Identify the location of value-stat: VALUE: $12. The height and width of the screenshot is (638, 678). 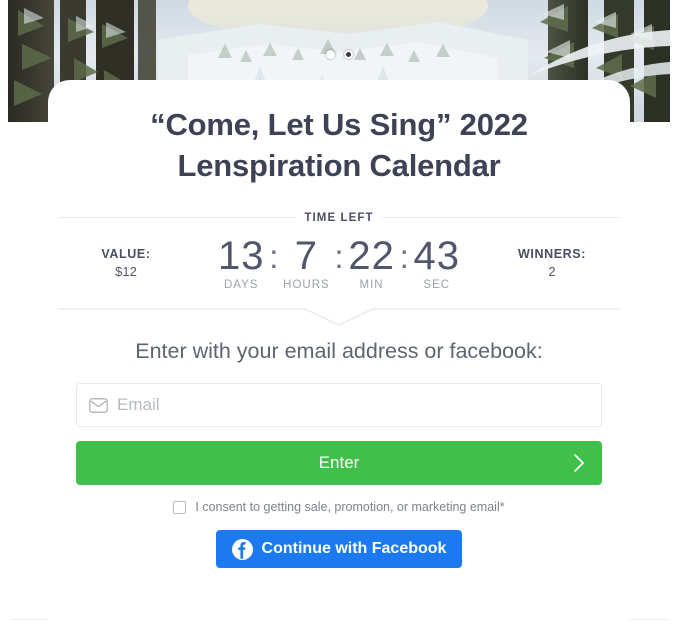
(126, 263).